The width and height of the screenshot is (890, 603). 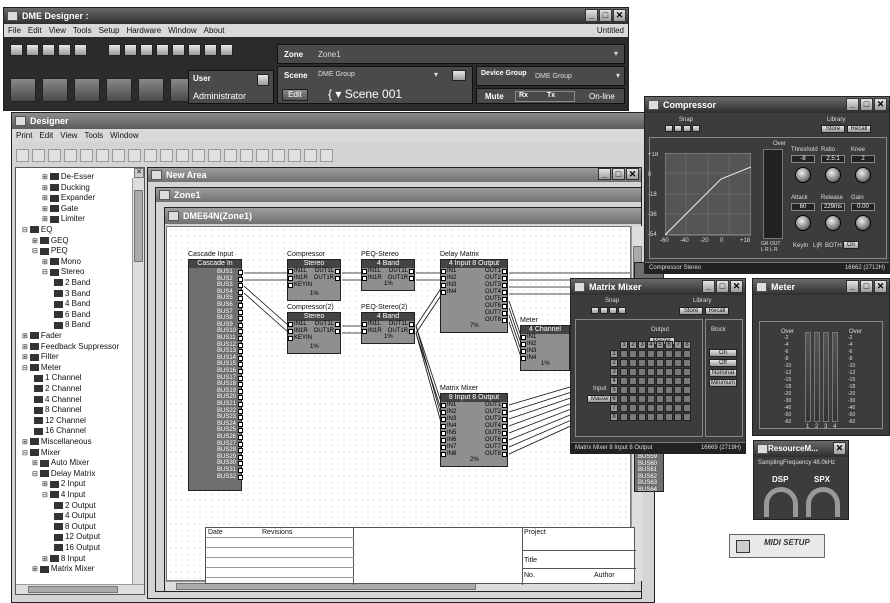 I want to click on tree-item: ⊞ Auto Mixer, so click(x=60, y=463).